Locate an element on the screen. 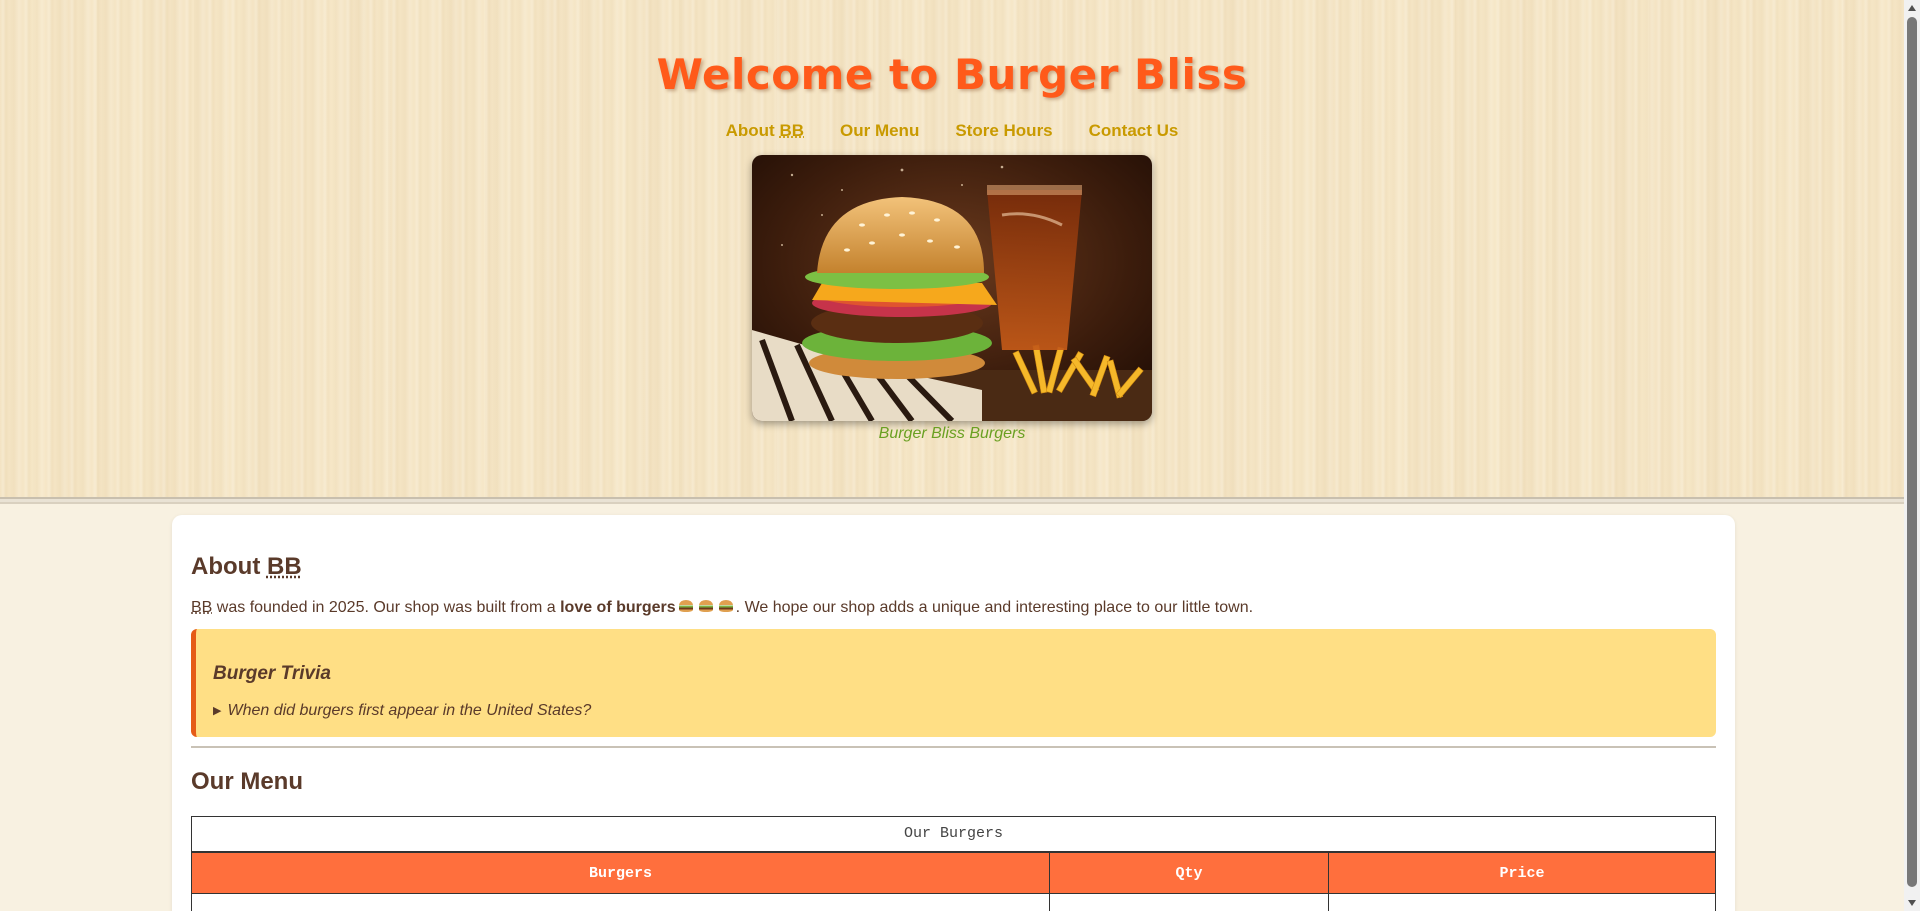 This screenshot has height=911, width=1920. menu-table: Our Burgers Burgers Qty Price is located at coordinates (954, 863).